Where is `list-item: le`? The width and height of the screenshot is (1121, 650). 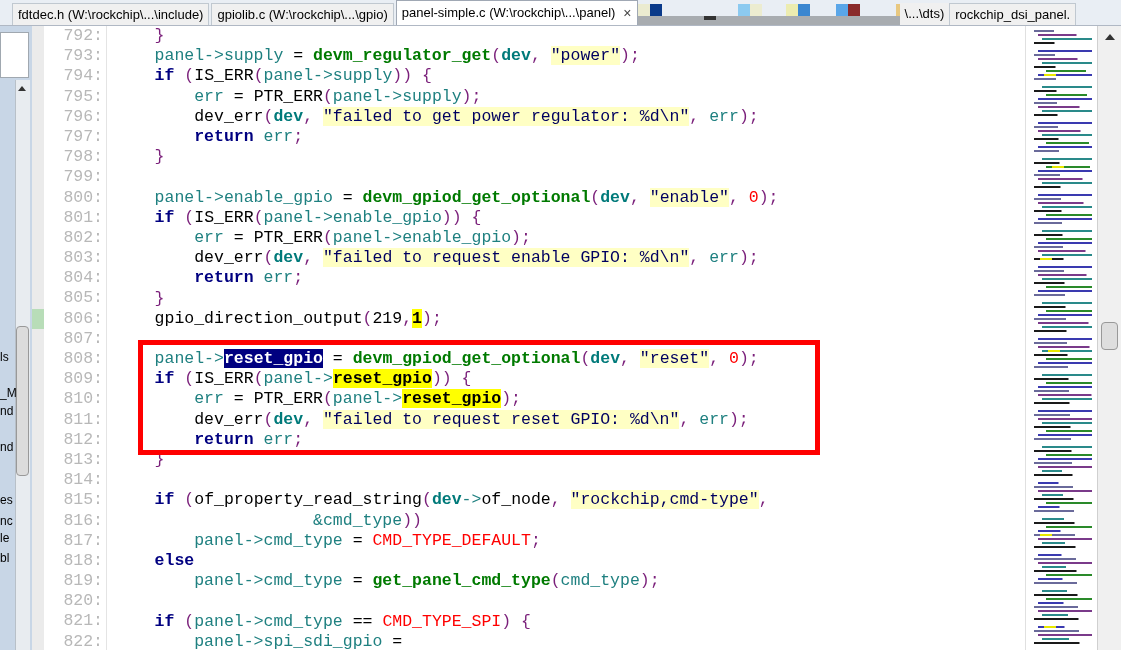
list-item: le is located at coordinates (5, 538).